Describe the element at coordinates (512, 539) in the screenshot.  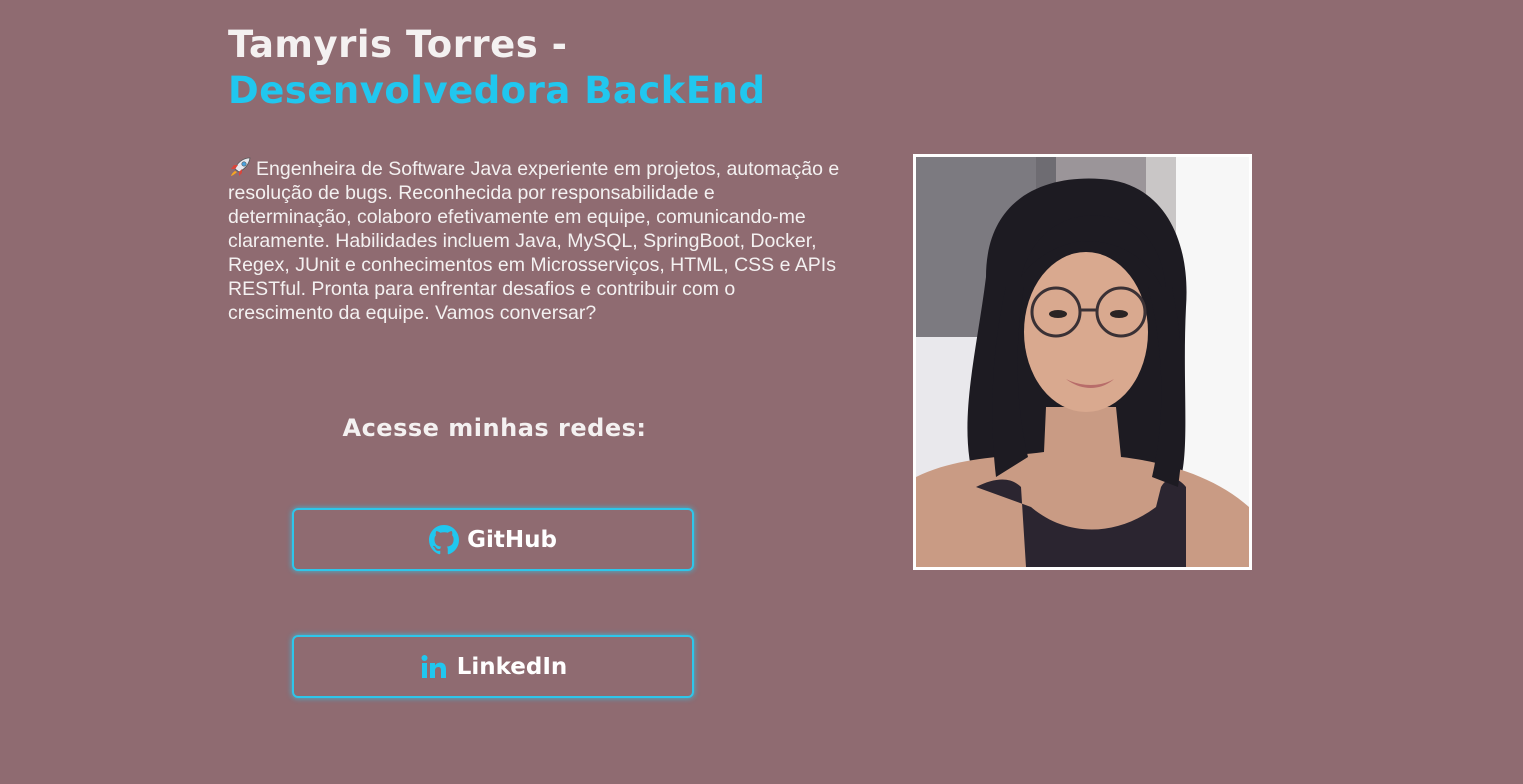
I see `github-label: GitHub` at that location.